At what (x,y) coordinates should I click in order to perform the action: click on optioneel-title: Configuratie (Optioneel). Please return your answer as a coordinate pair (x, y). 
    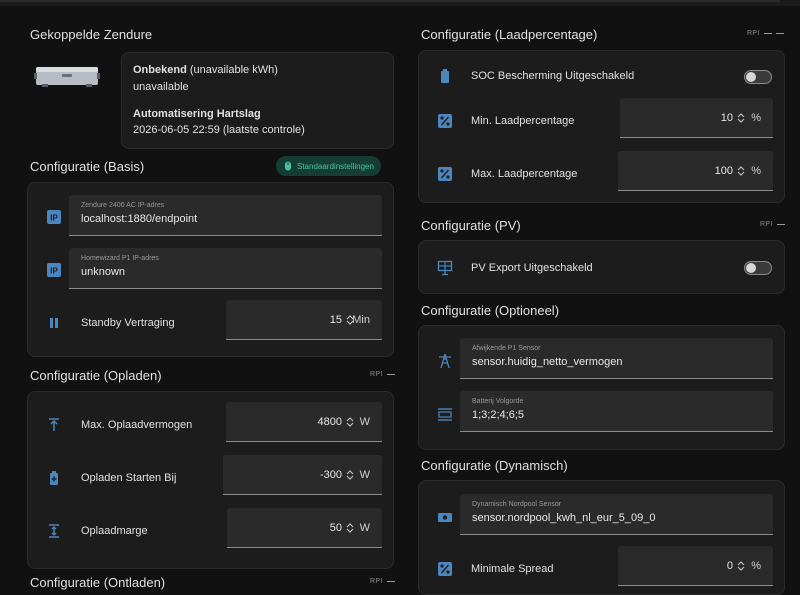
    Looking at the image, I should click on (490, 310).